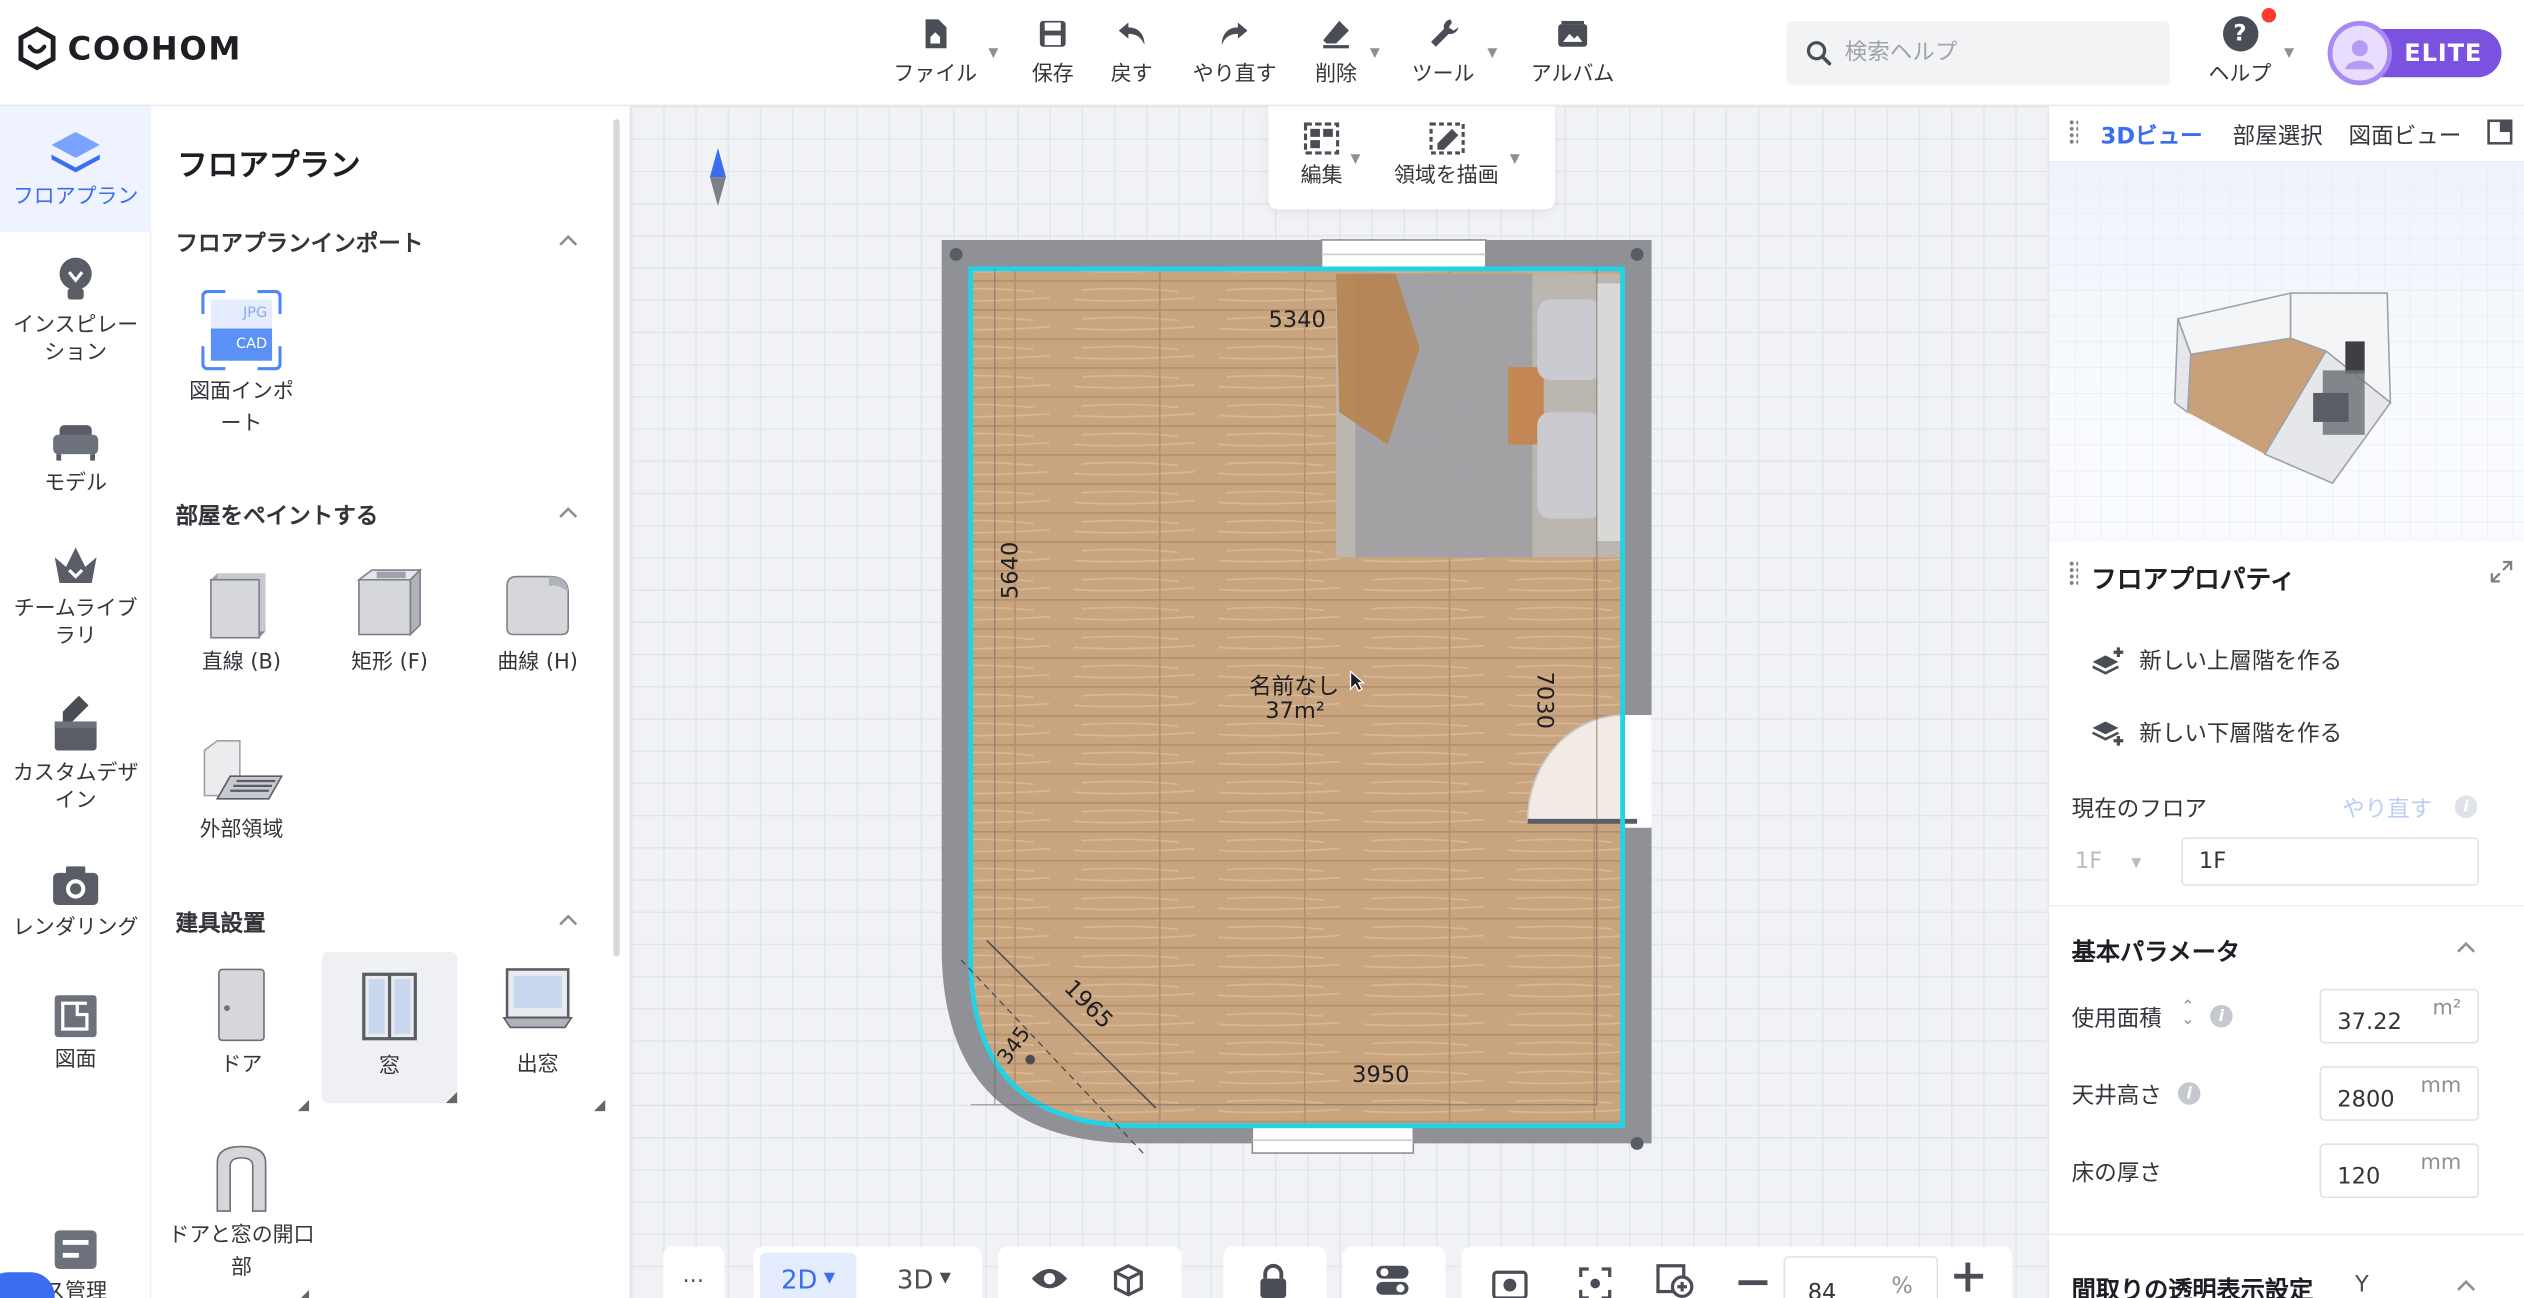 This screenshot has width=2524, height=1298. Describe the element at coordinates (1392, 1280) in the screenshot. I see `toggle-icon` at that location.